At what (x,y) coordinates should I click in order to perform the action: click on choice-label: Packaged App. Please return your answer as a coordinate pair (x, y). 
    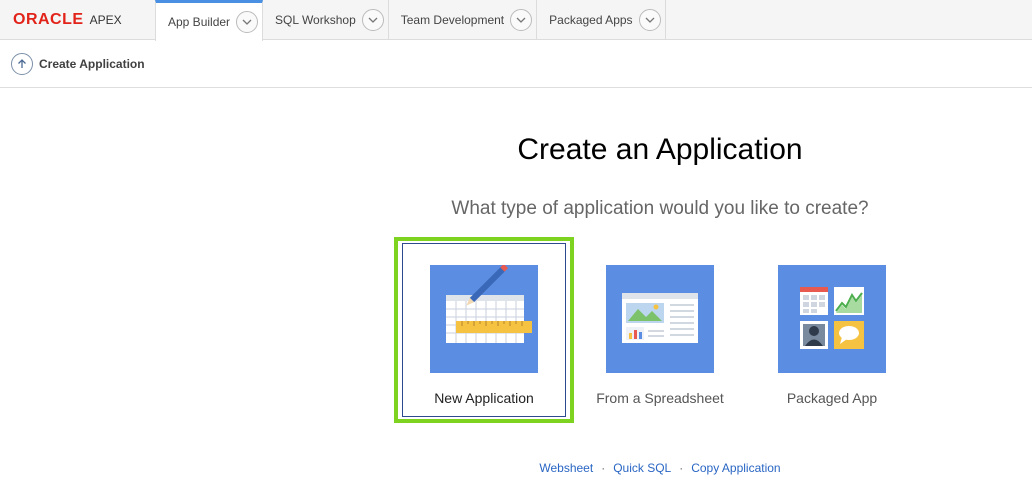
    Looking at the image, I should click on (832, 398).